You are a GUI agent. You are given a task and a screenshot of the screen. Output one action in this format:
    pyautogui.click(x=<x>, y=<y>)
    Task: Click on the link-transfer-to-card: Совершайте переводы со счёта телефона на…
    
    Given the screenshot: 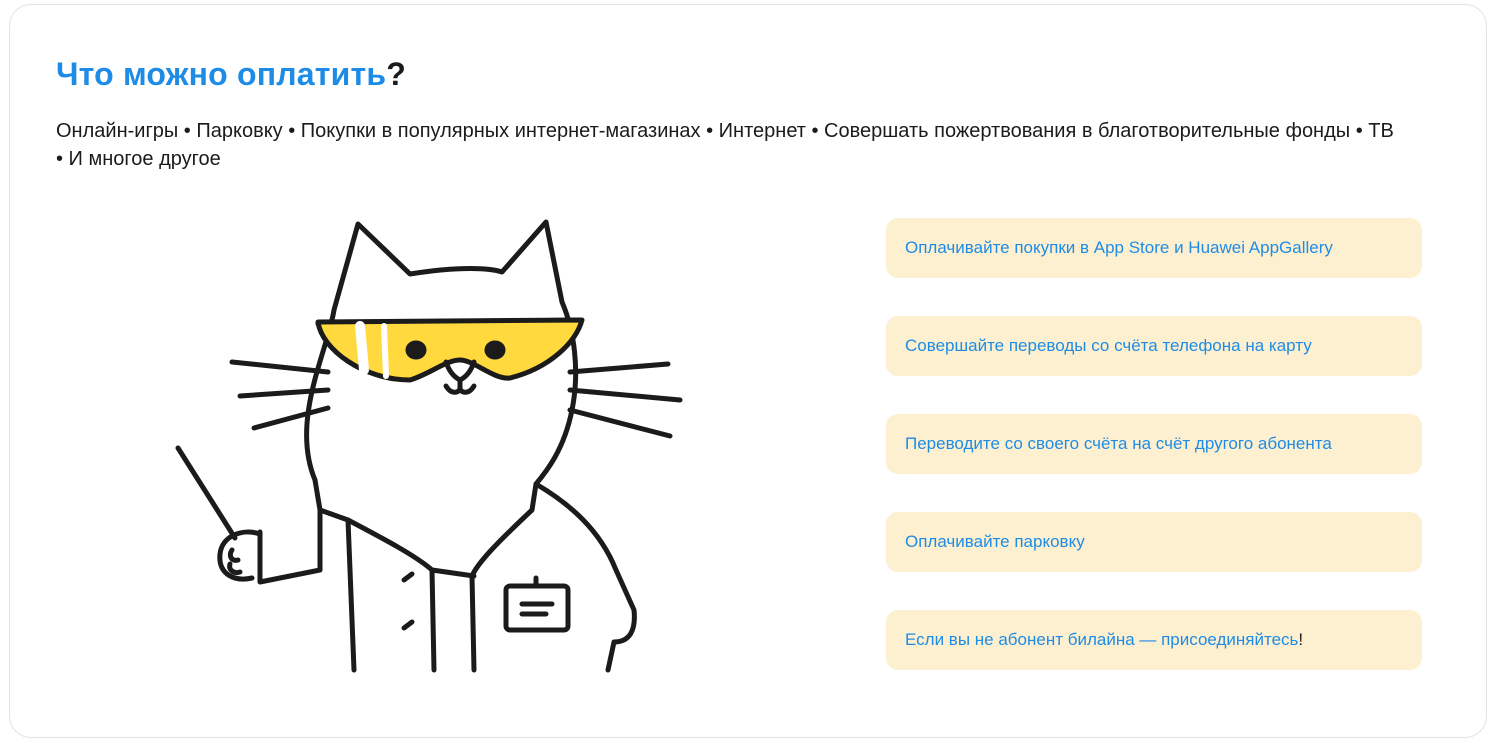 What is the action you would take?
    pyautogui.click(x=1154, y=346)
    